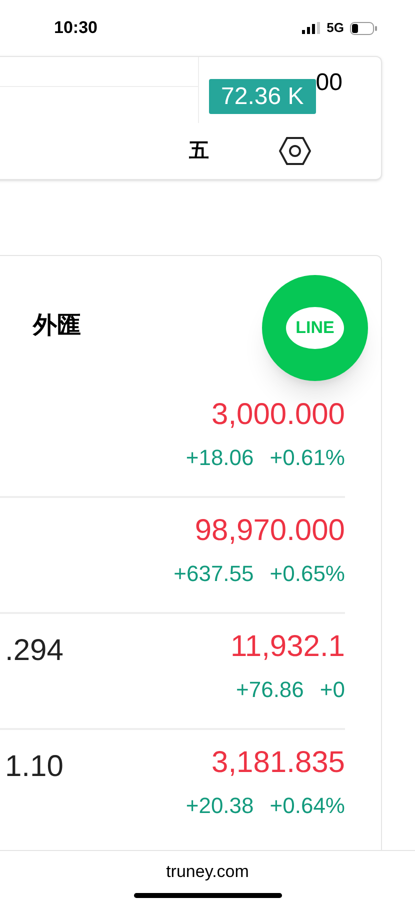 This screenshot has width=415, height=900. Describe the element at coordinates (307, 458) in the screenshot. I see `percent-text: +0.61%` at that location.